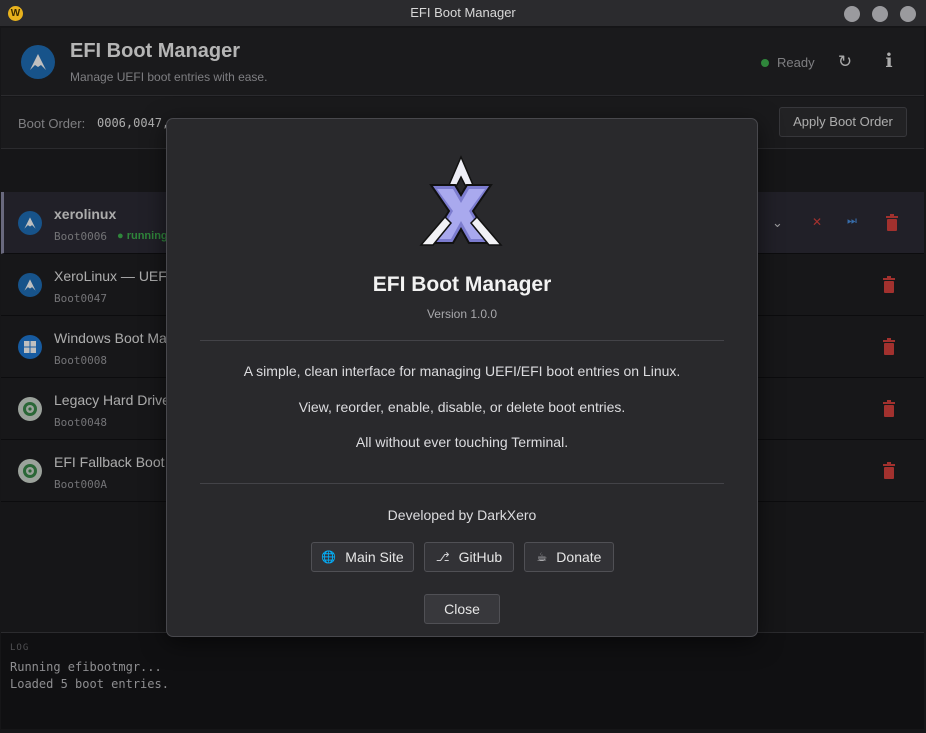 The height and width of the screenshot is (733, 926). What do you see at coordinates (329, 557) in the screenshot?
I see `globe-icon: 🌐` at bounding box center [329, 557].